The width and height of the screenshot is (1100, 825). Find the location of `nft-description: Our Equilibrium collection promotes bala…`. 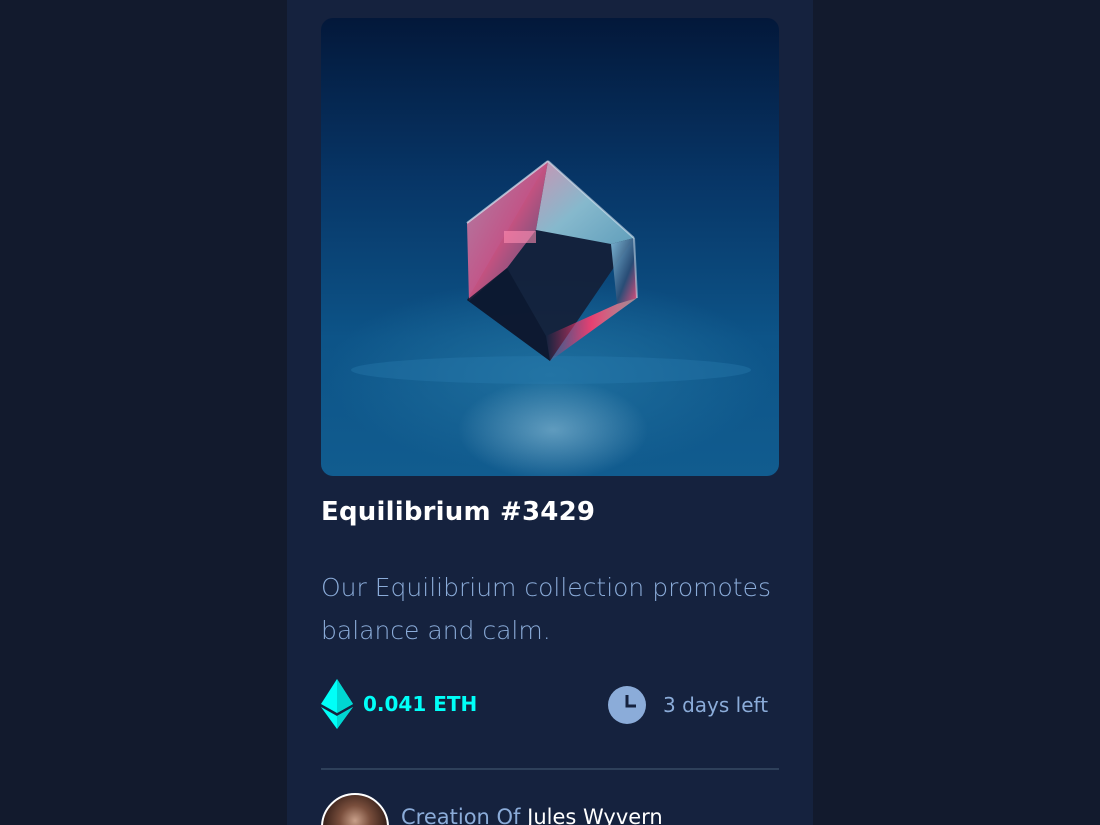

nft-description: Our Equilibrium collection promotes bala… is located at coordinates (546, 609).